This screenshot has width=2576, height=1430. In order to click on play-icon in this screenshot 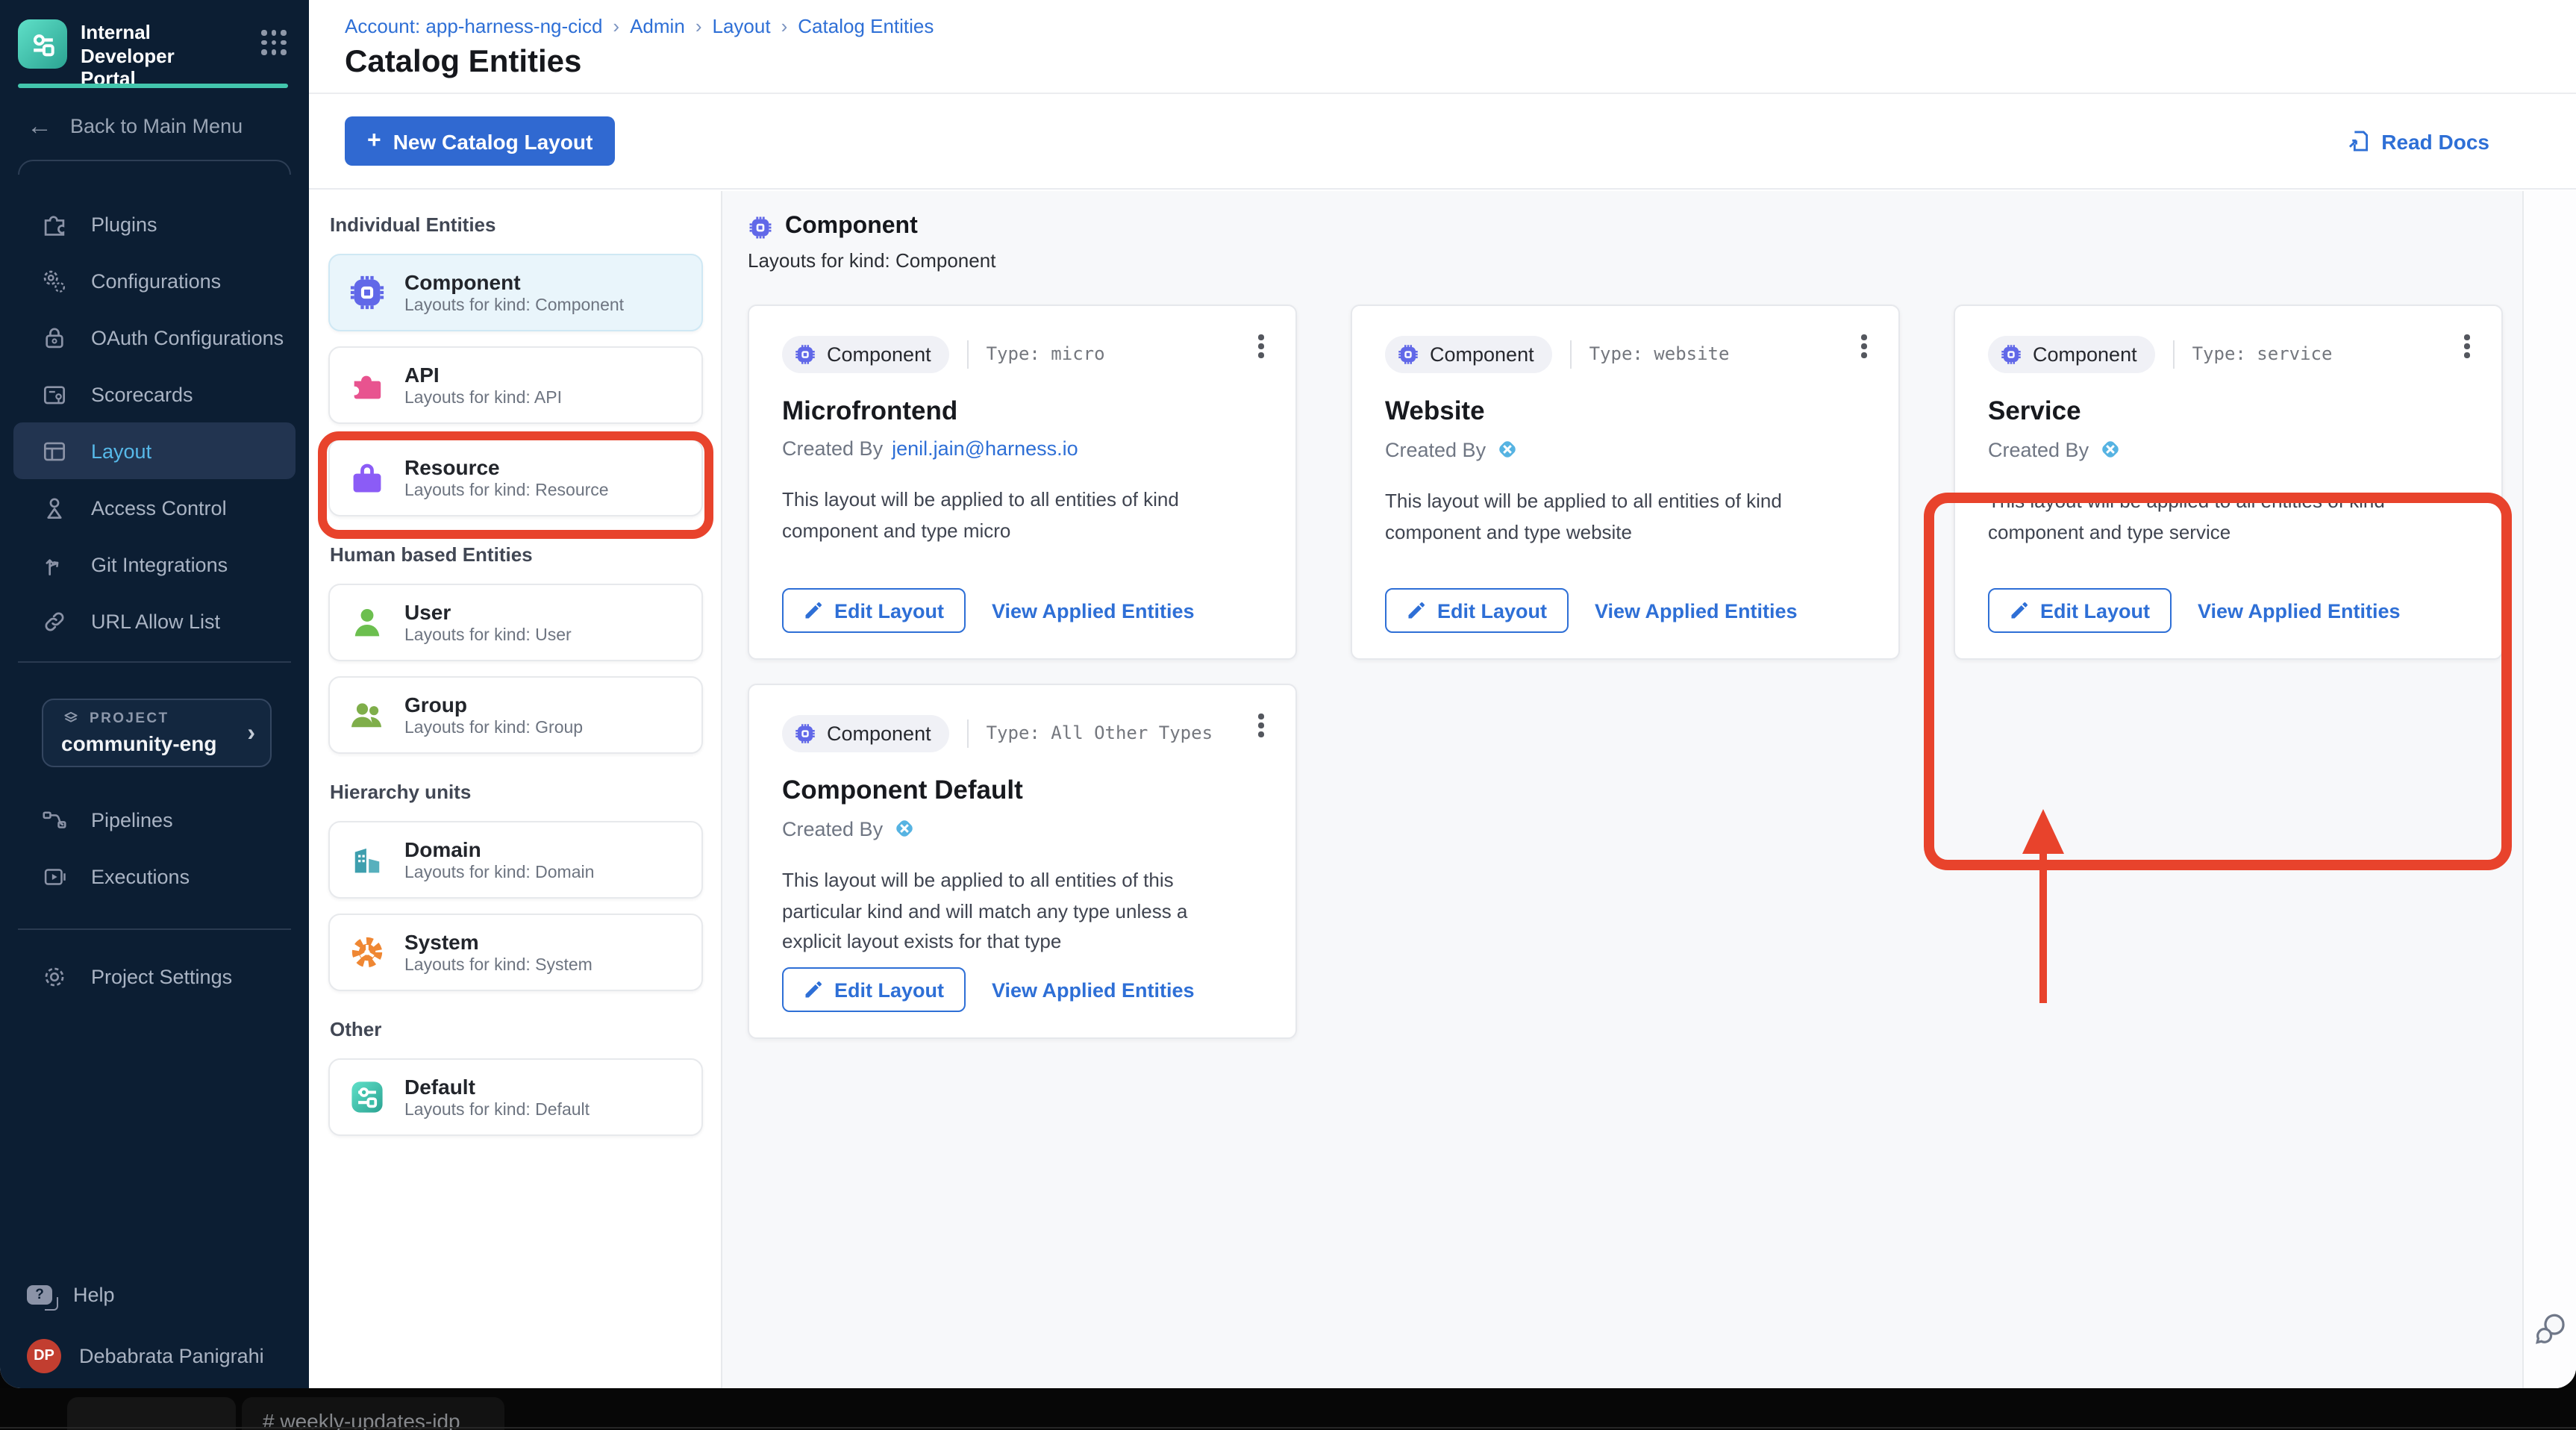, I will do `click(55, 876)`.